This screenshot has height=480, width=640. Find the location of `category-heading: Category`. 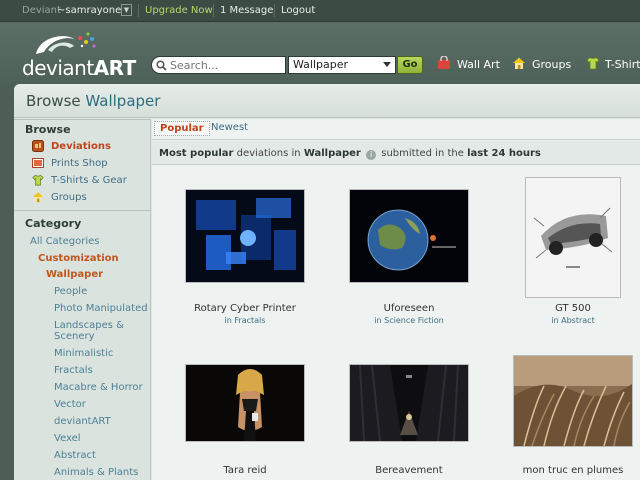

category-heading: Category is located at coordinates (53, 223).